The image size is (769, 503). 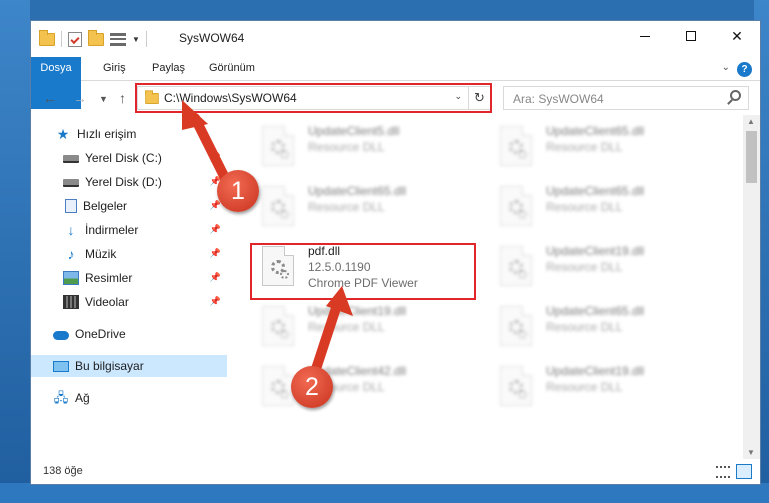 I want to click on sidebar-item-downloads: ↓ İndirmeler 📌, so click(x=129, y=230).